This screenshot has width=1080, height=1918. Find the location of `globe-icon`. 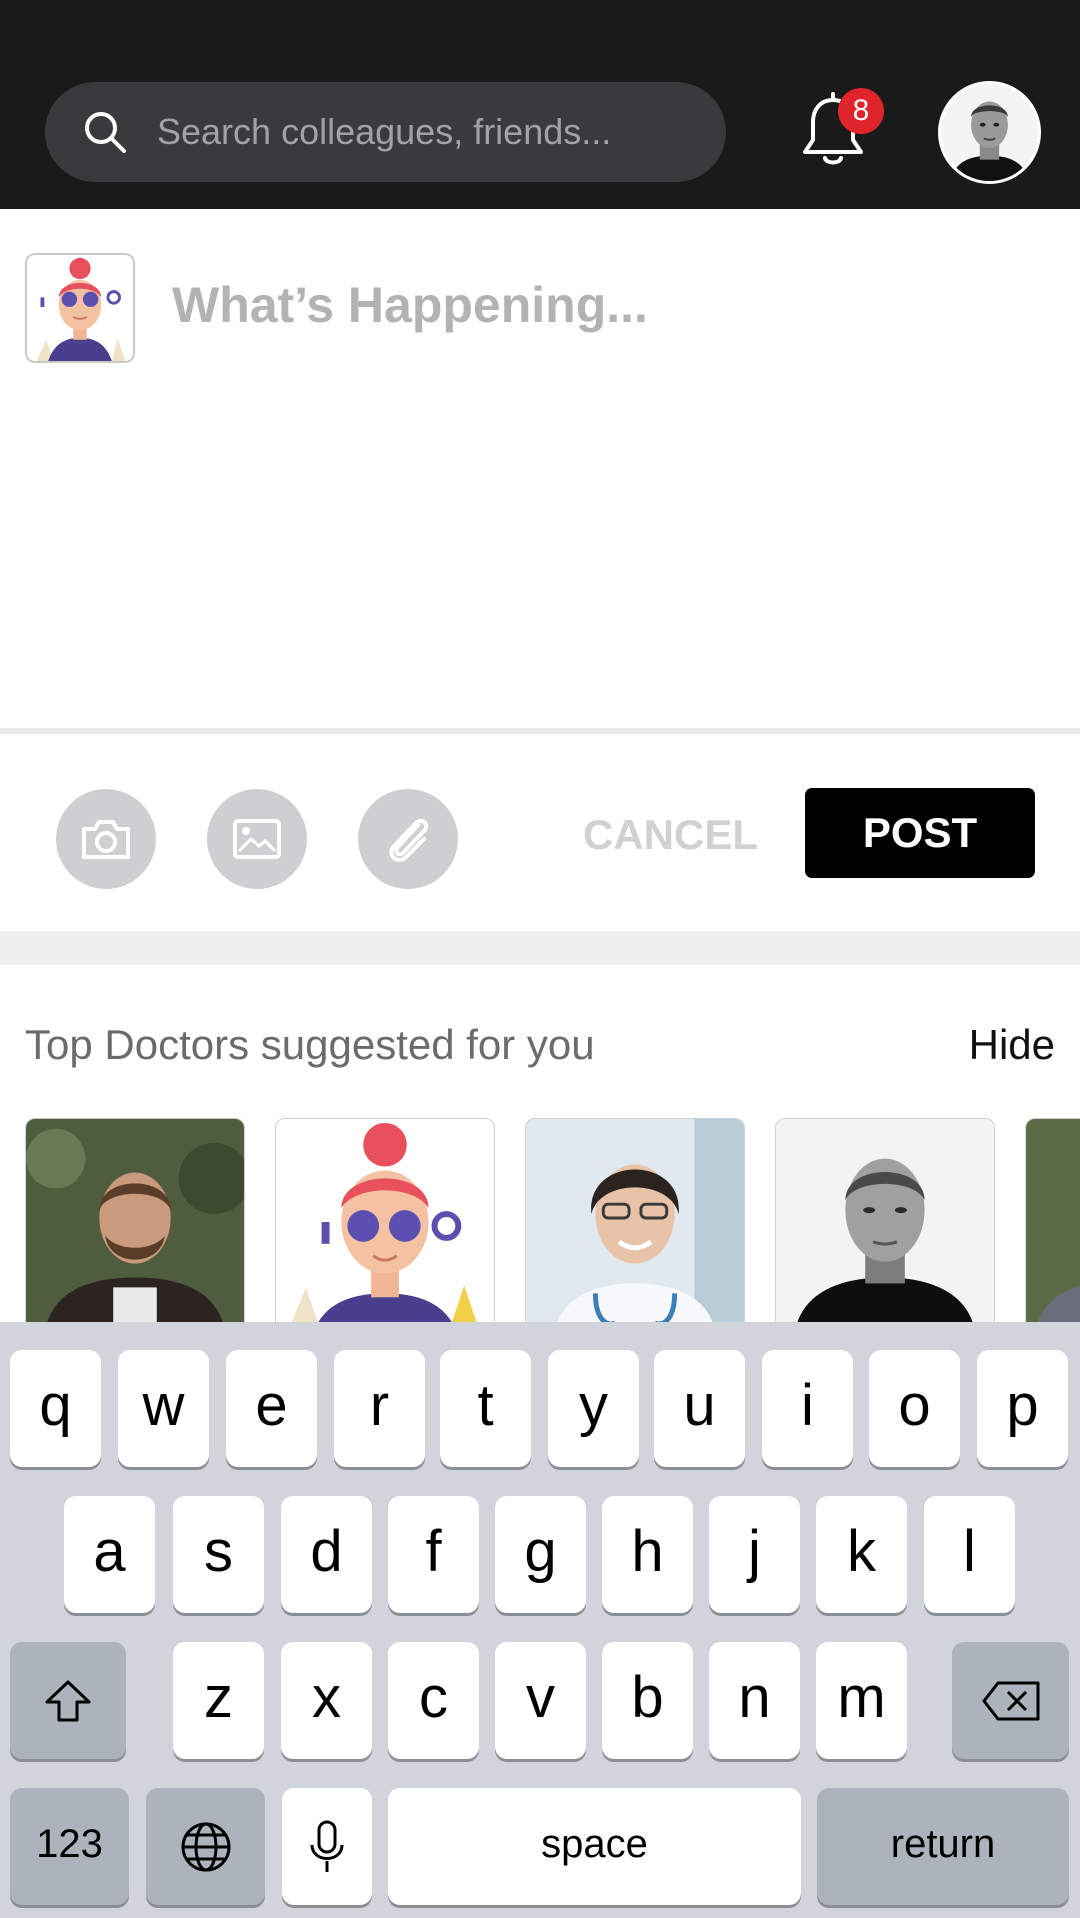

globe-icon is located at coordinates (205, 1846).